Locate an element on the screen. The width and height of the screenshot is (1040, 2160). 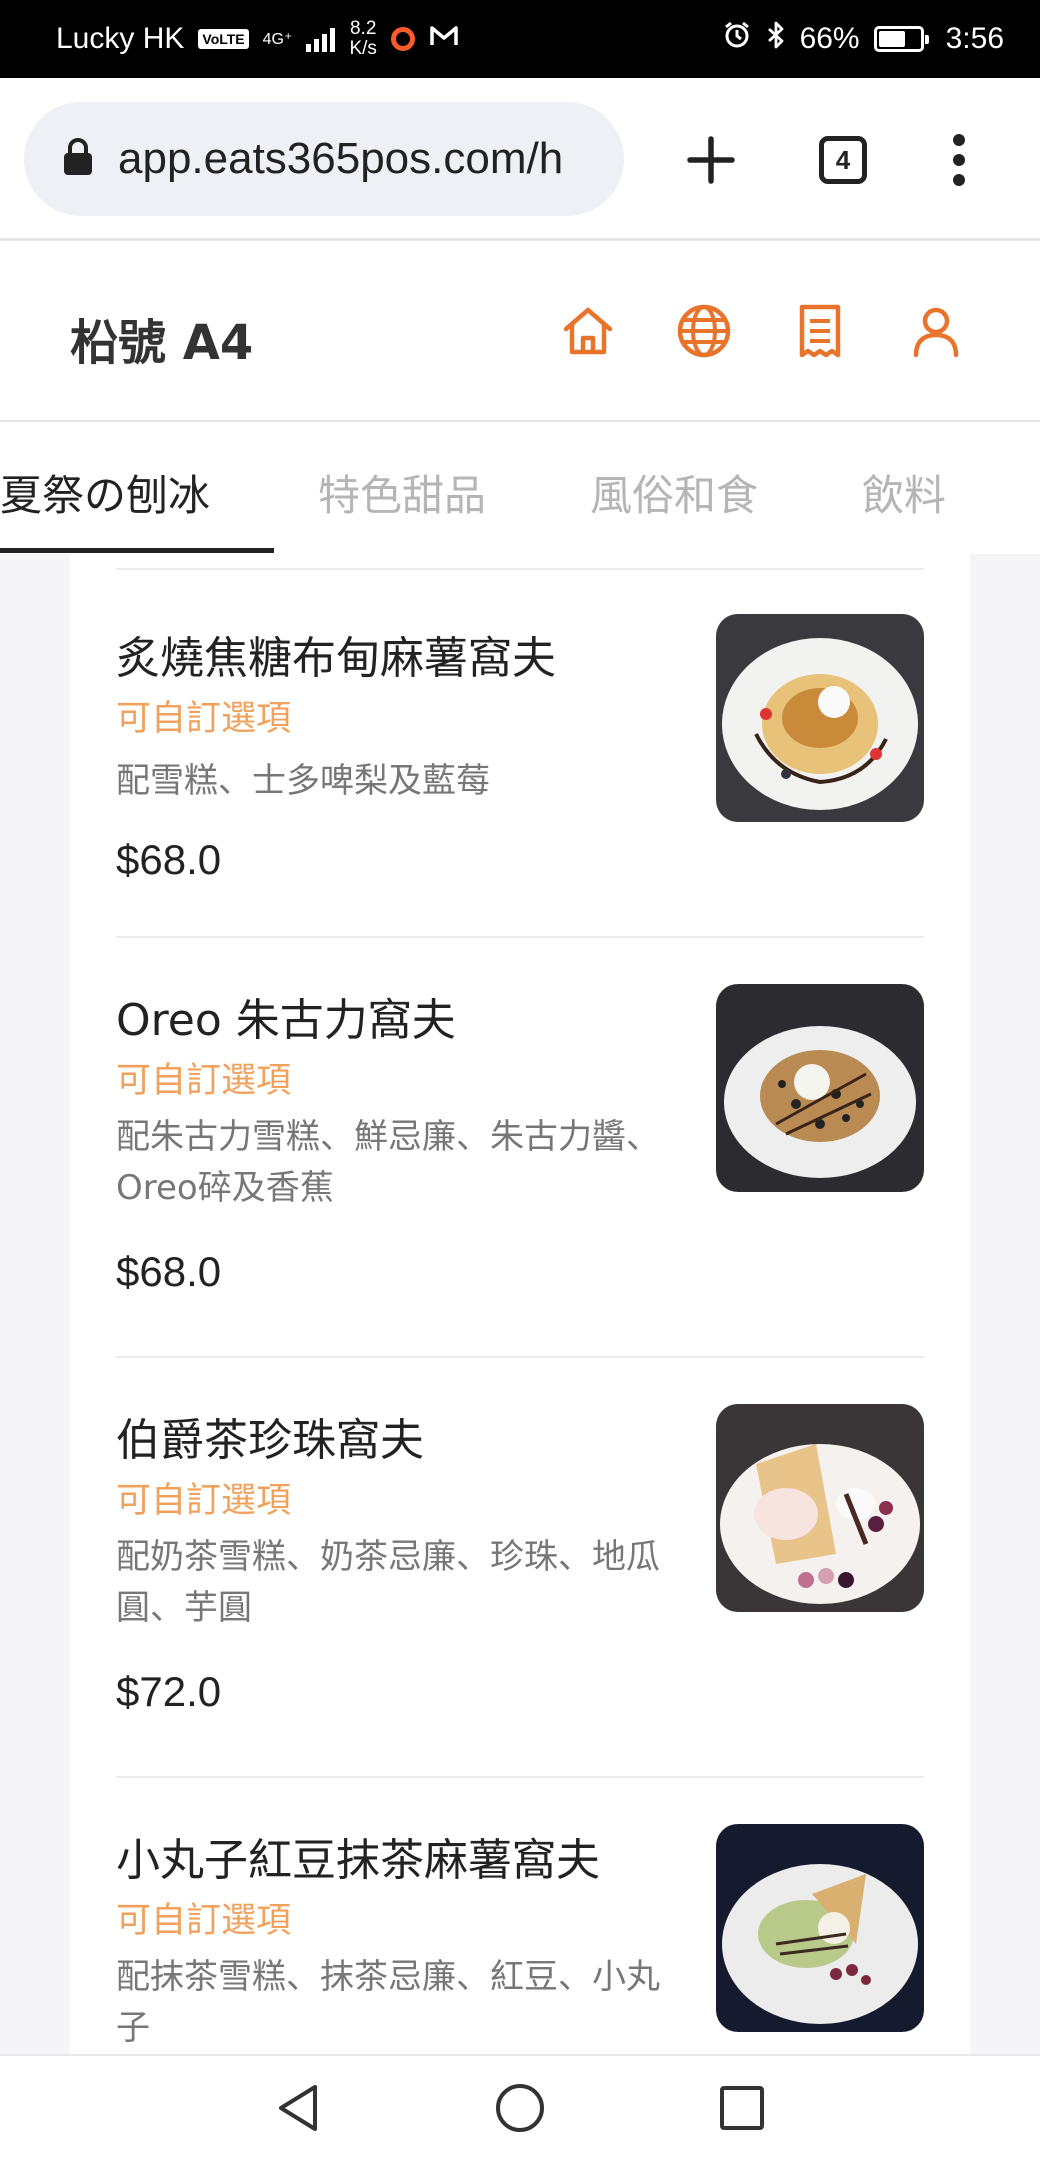
speed-unit: K/s is located at coordinates (363, 48).